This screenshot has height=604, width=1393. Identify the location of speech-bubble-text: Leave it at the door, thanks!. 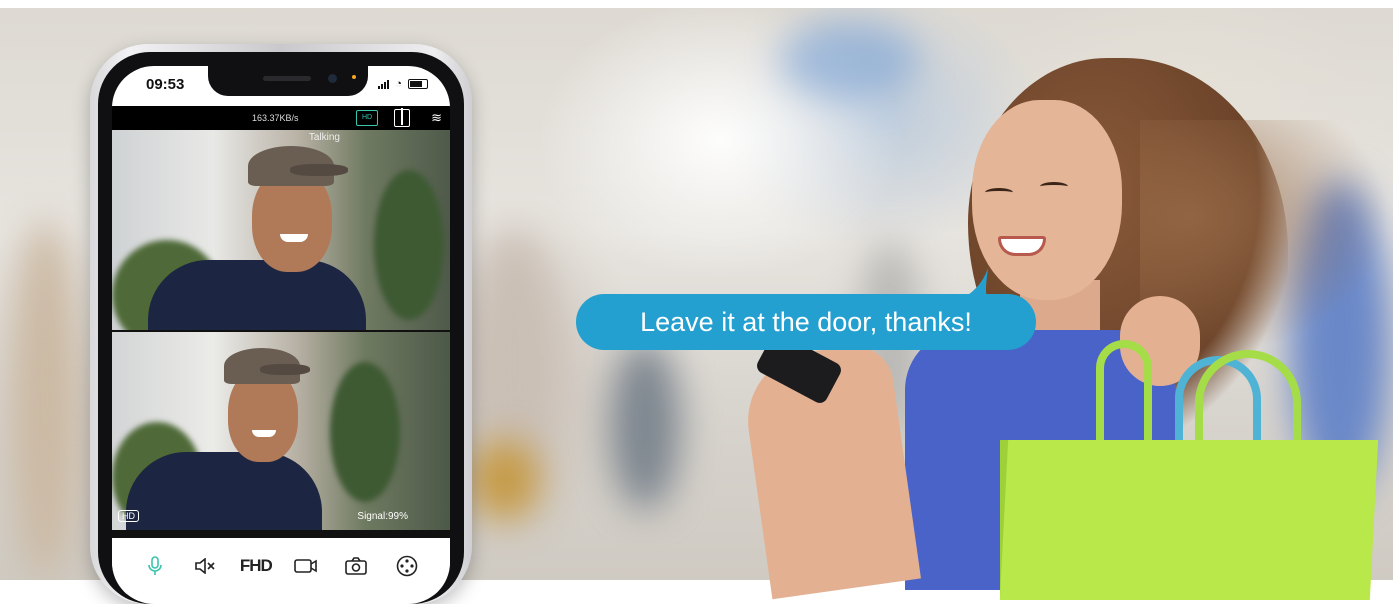
(806, 321).